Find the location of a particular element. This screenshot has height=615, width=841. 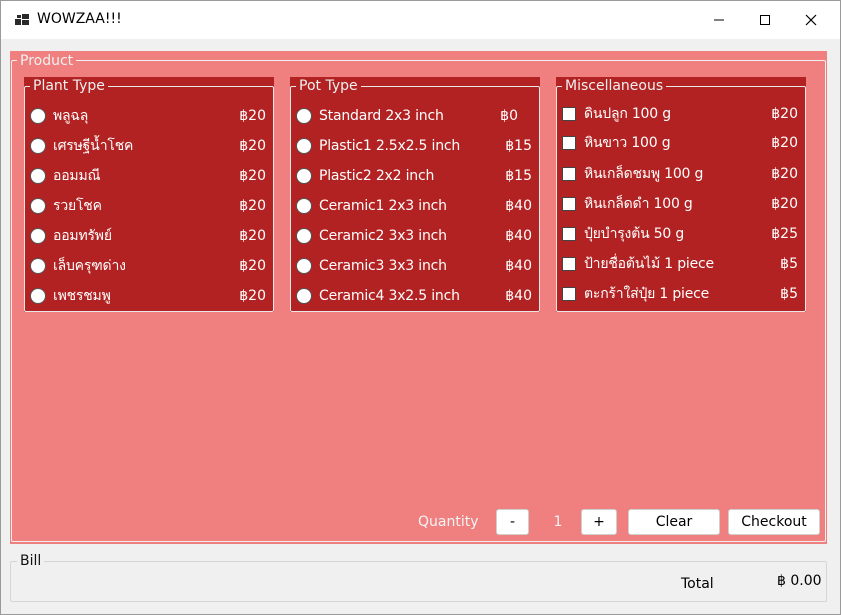

close-icon is located at coordinates (811, 20).